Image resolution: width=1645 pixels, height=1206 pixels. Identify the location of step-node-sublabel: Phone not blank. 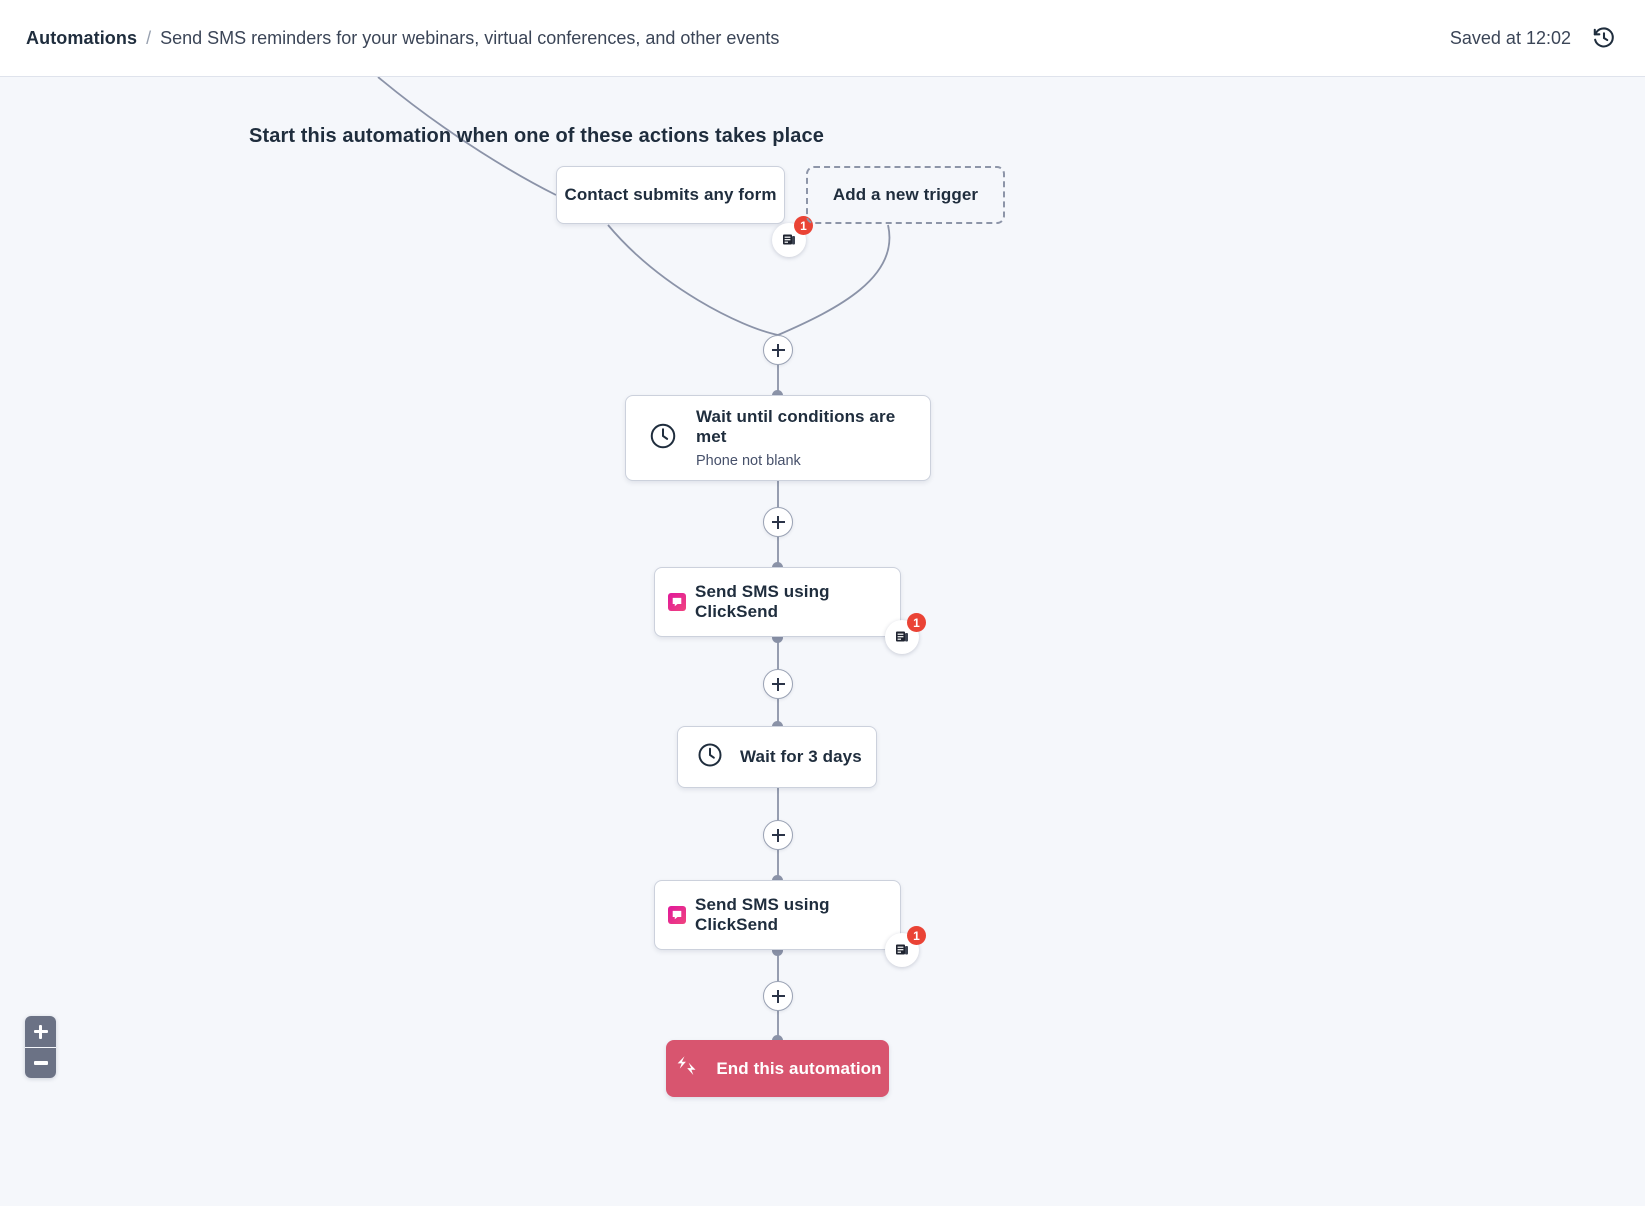
(748, 461).